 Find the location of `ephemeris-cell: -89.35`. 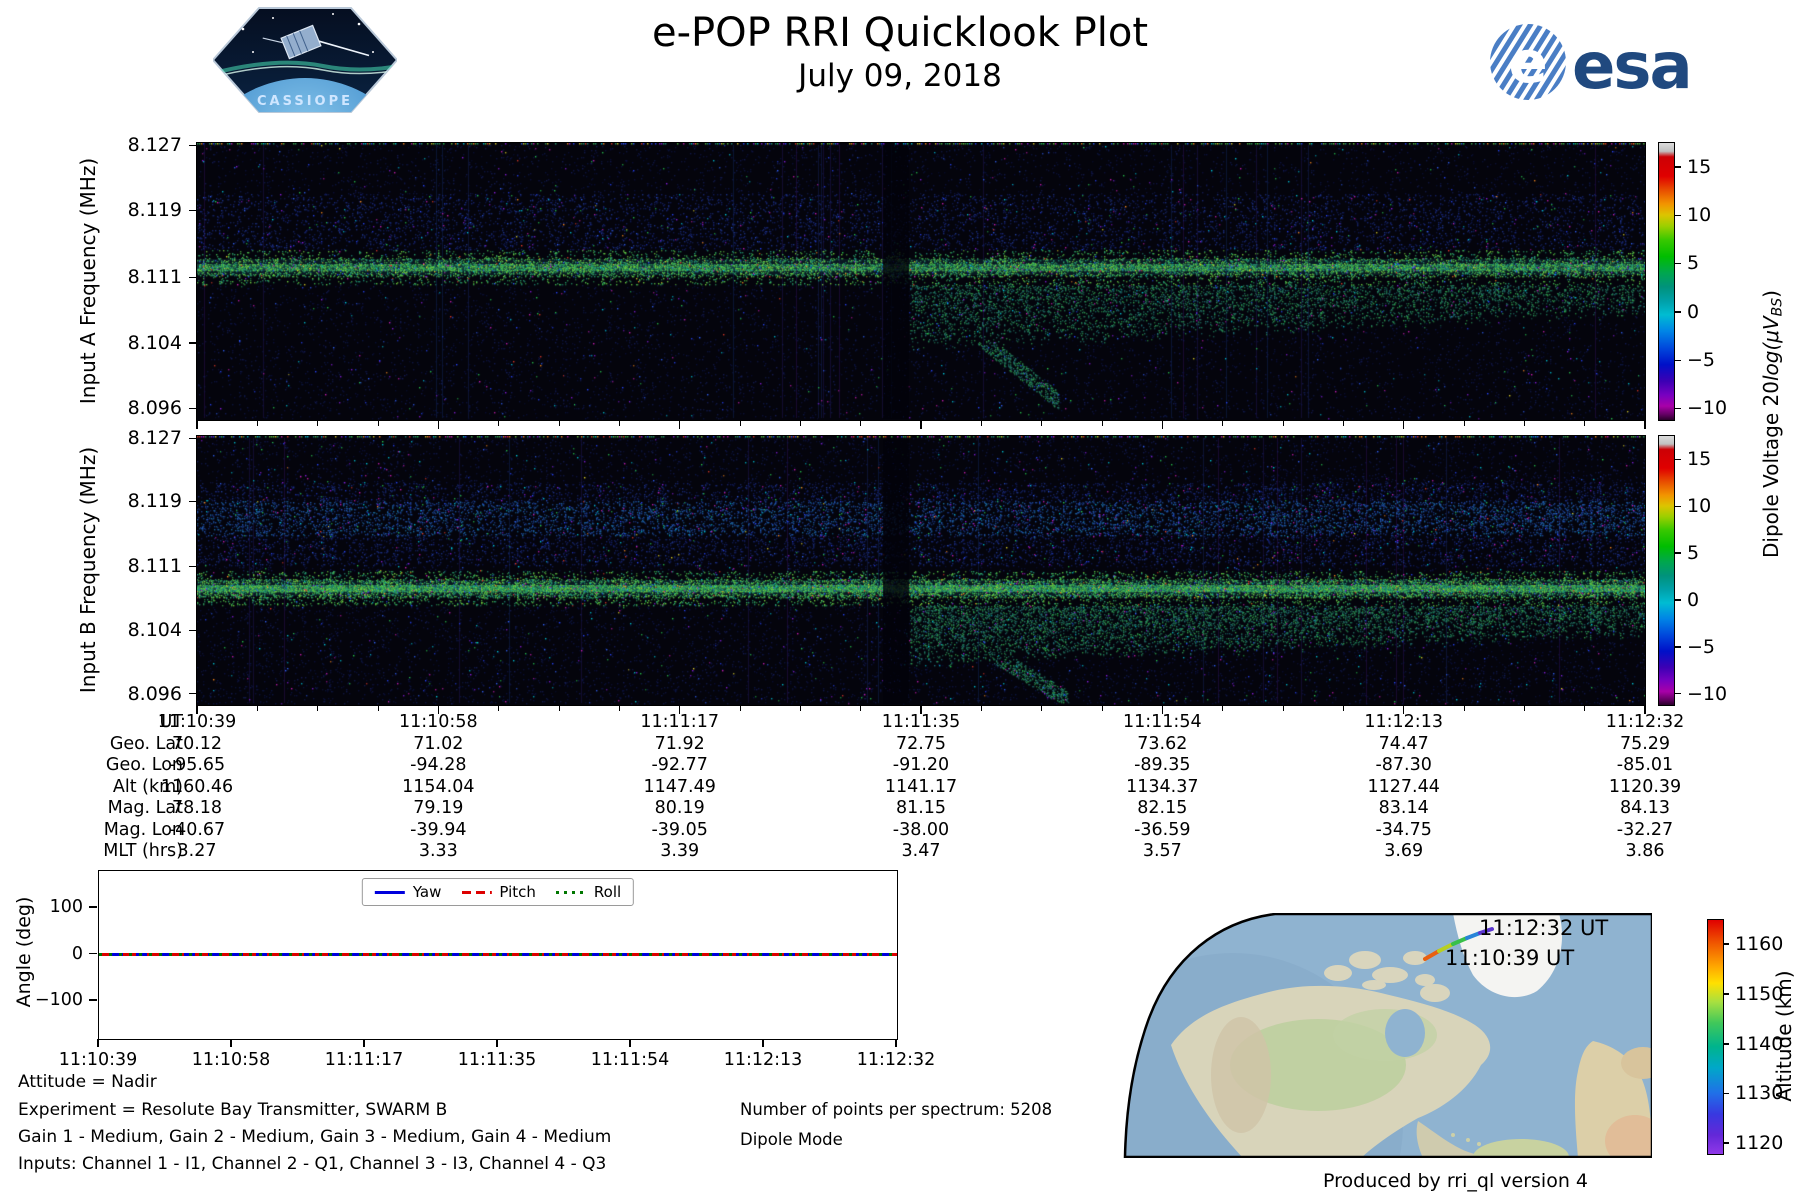

ephemeris-cell: -89.35 is located at coordinates (1162, 765).